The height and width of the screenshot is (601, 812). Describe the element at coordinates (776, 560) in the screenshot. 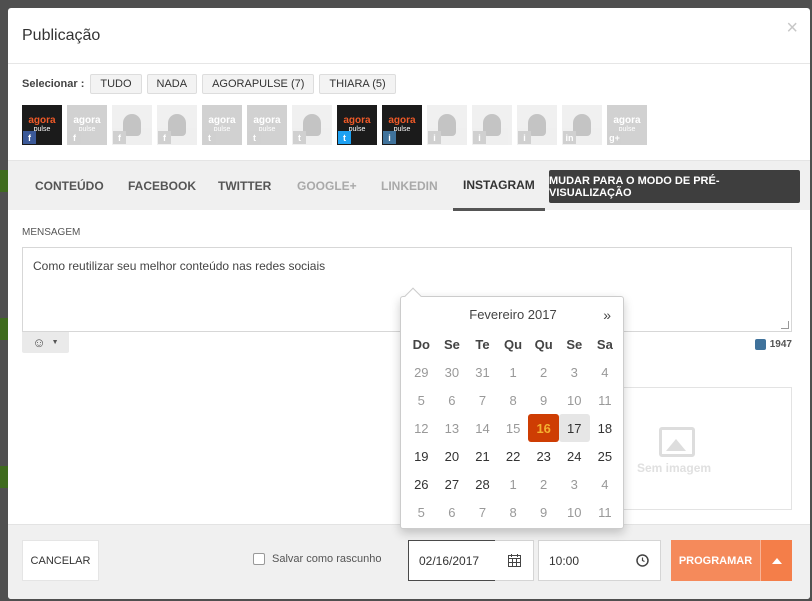

I see `program-options-button` at that location.